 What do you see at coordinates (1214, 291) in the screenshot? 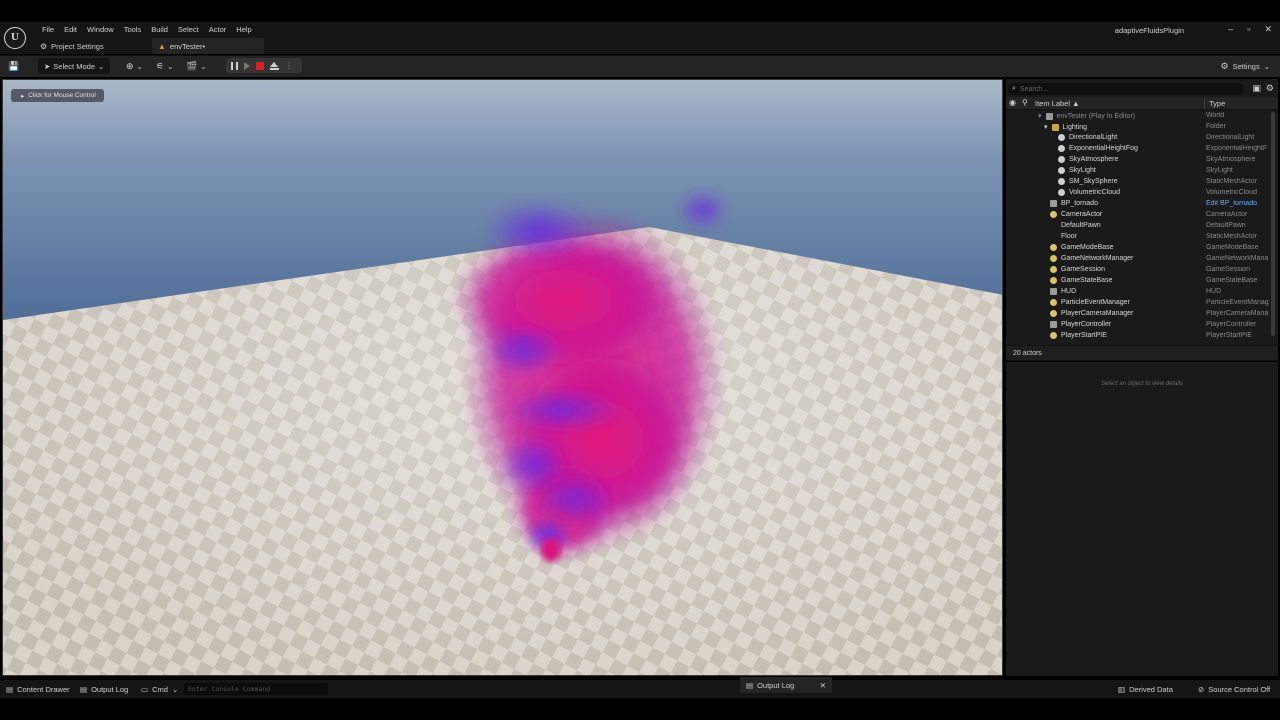
I see `row-type: HUD` at bounding box center [1214, 291].